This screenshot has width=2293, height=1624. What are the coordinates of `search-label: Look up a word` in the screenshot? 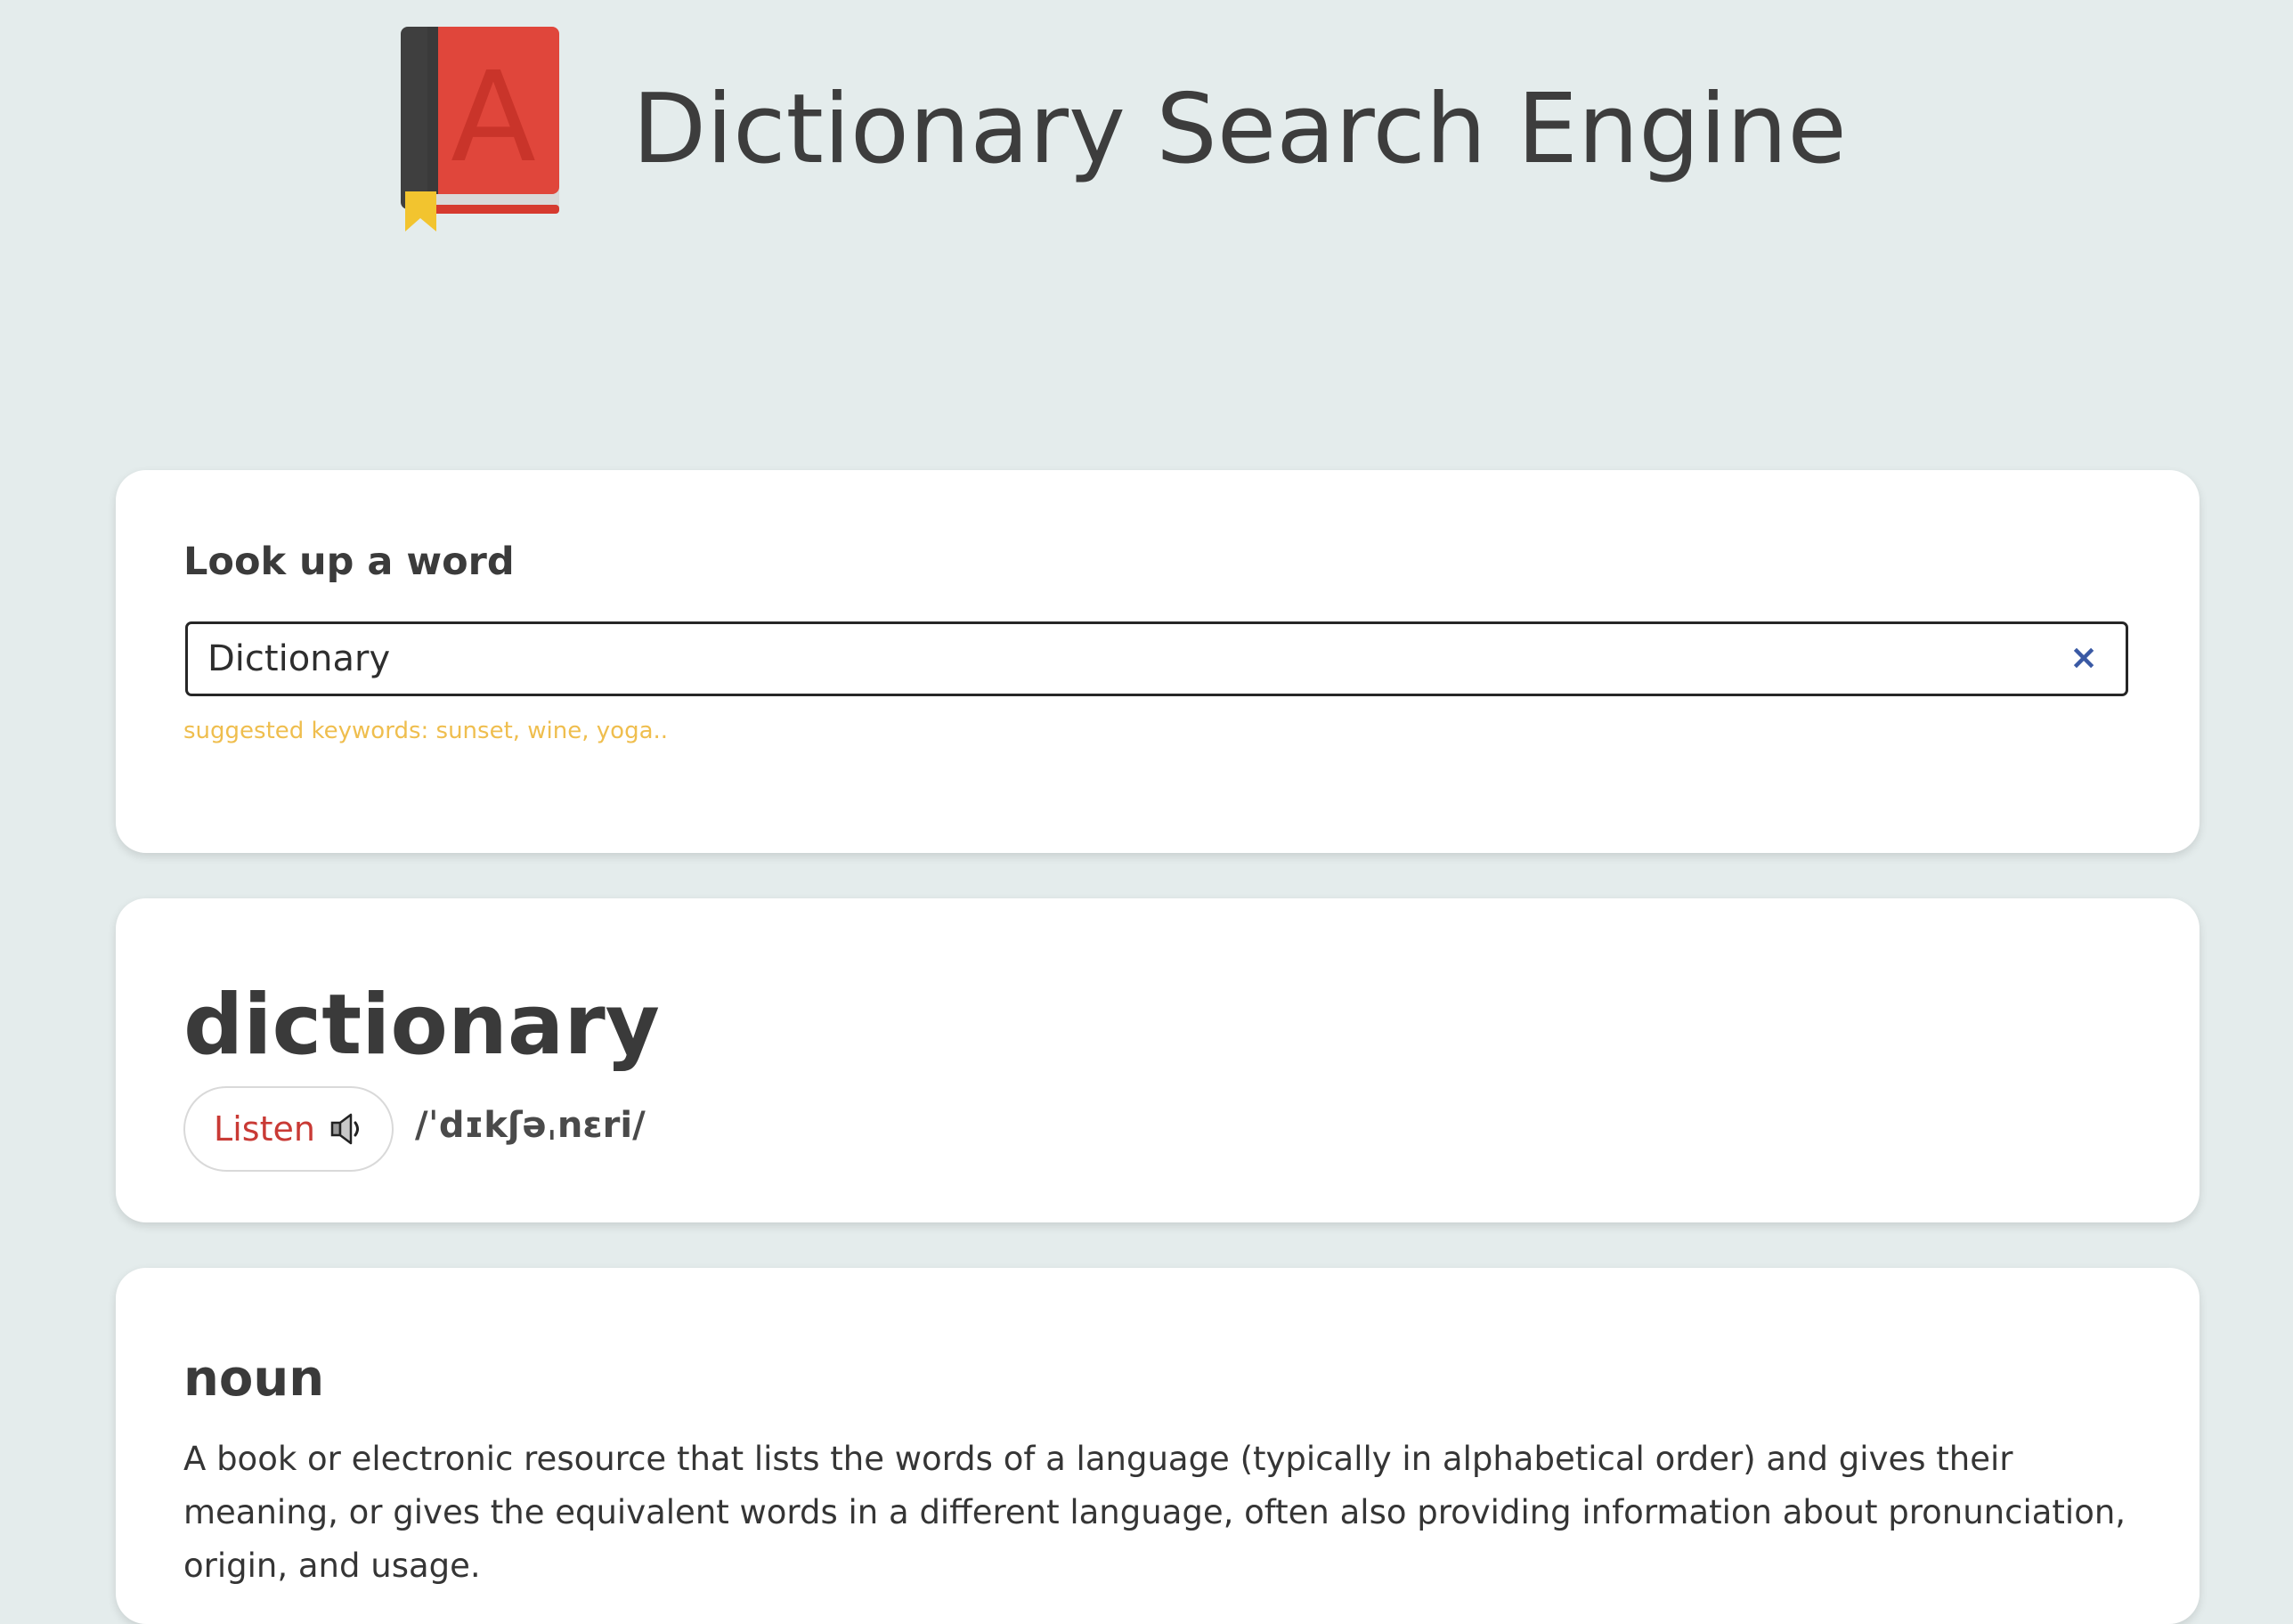 It's located at (349, 562).